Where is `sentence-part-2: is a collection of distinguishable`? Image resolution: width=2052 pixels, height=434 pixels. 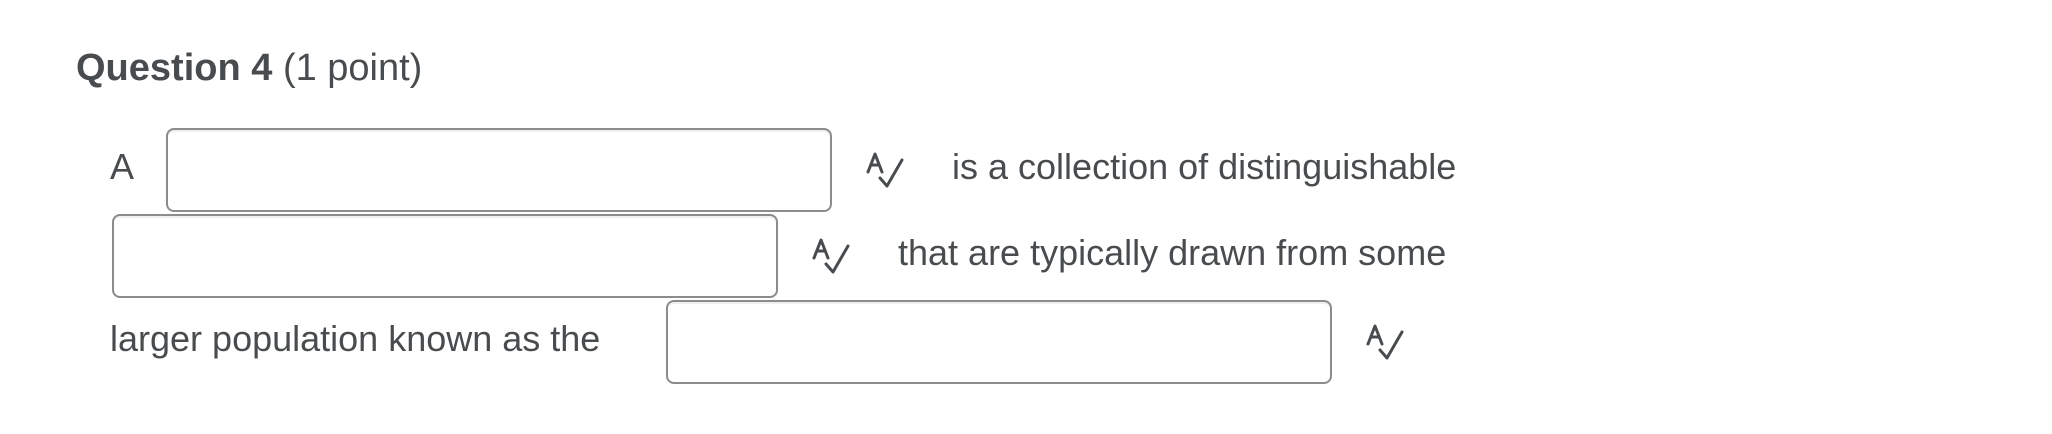 sentence-part-2: is a collection of distinguishable is located at coordinates (1204, 166).